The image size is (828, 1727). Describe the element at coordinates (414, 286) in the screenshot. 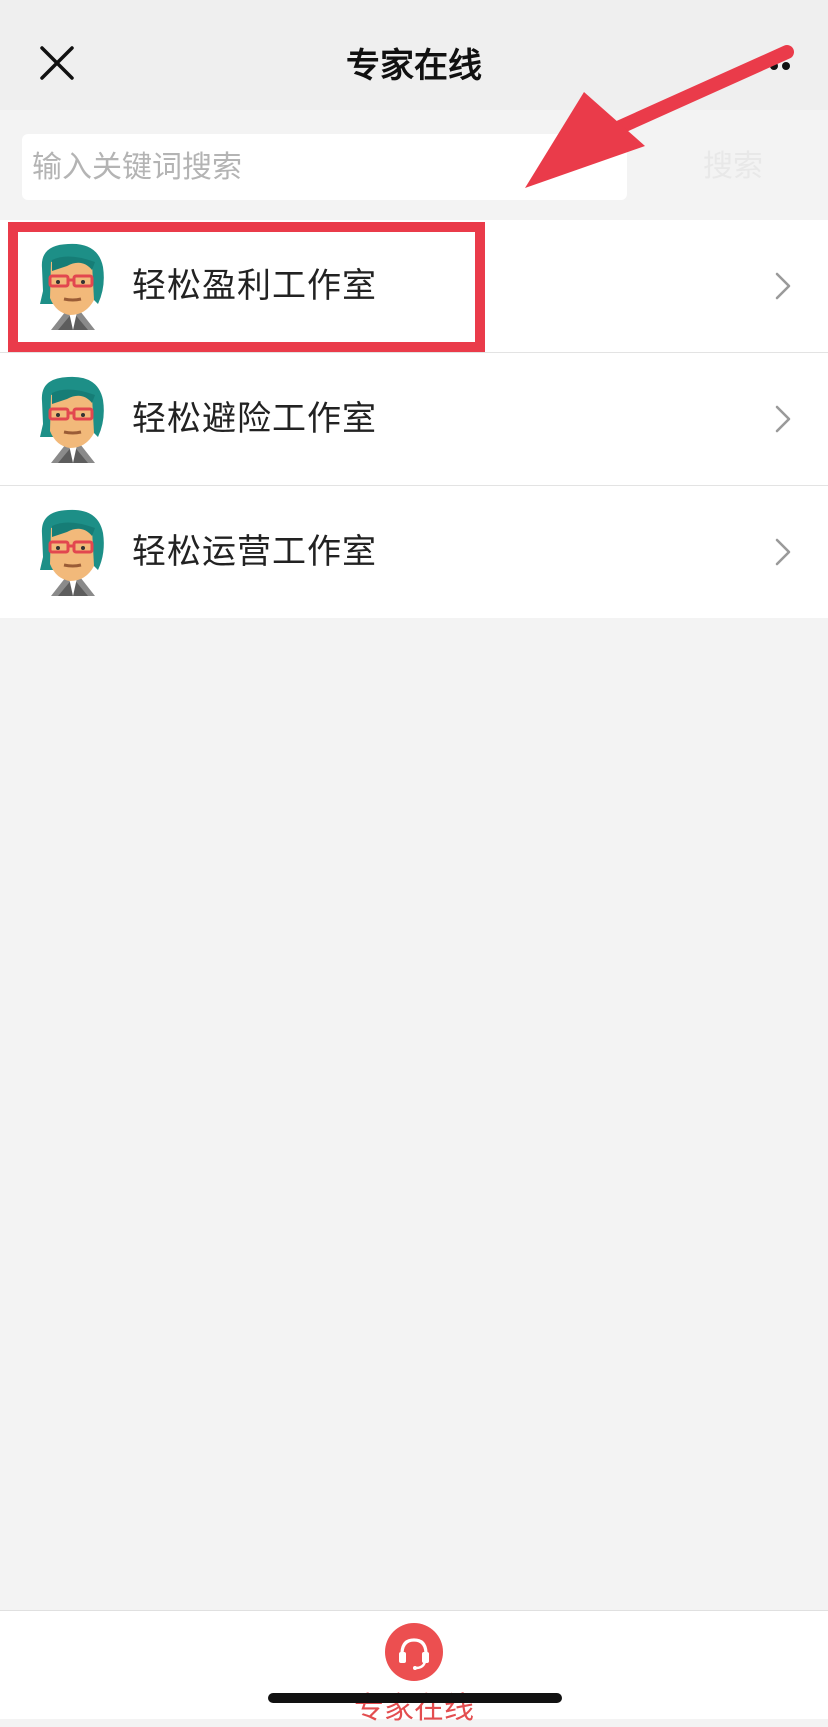

I see `list-item: 轻松盈利工作室` at that location.